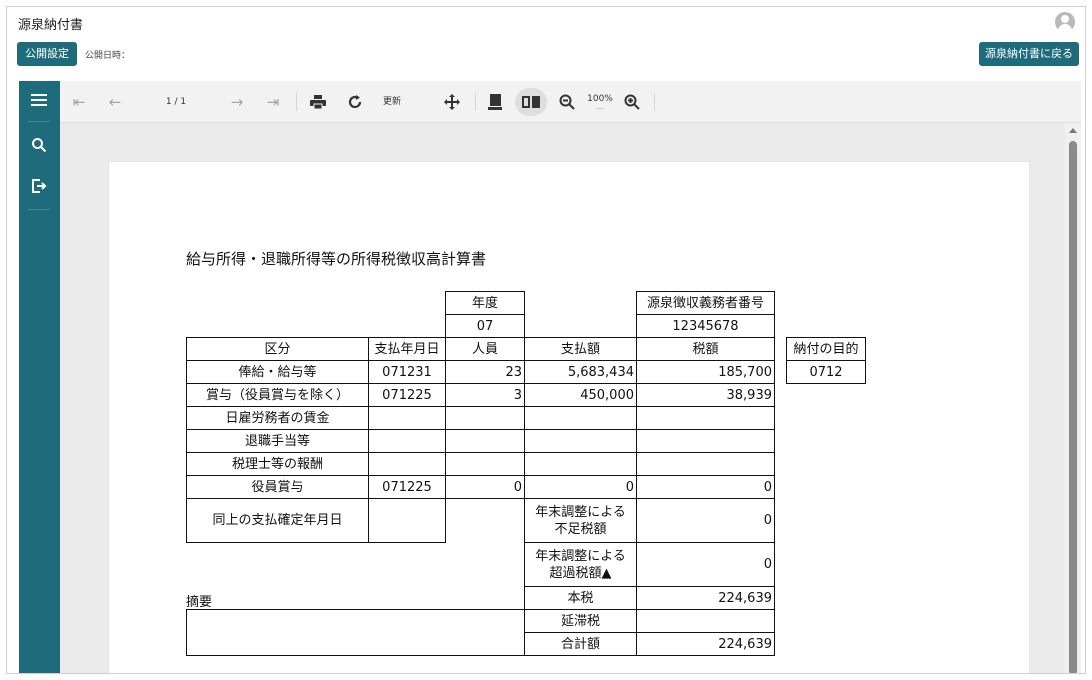 This screenshot has width=1092, height=680. What do you see at coordinates (176, 102) in the screenshot?
I see `page-indicator: 1 / 1` at bounding box center [176, 102].